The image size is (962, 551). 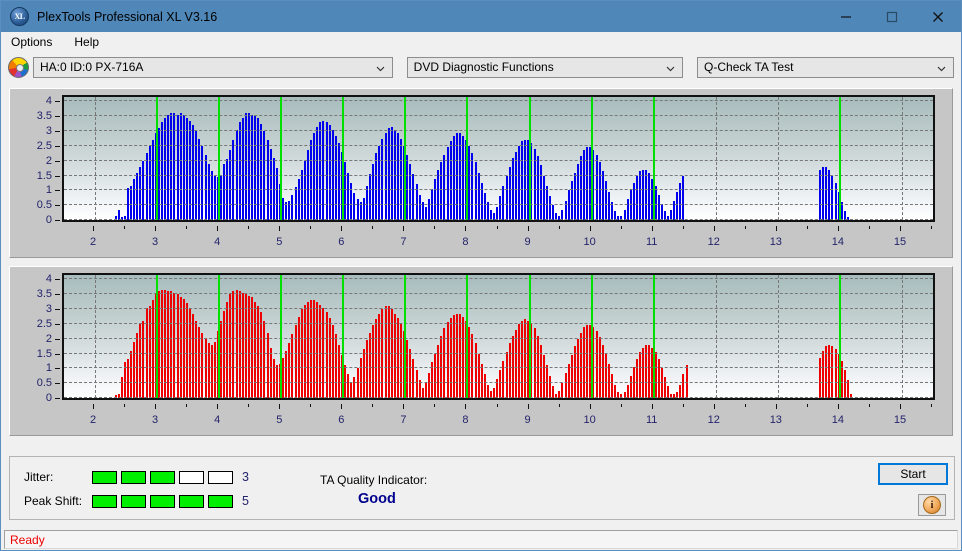 I want to click on y-axis-tick-label: 4, so click(x=48, y=279).